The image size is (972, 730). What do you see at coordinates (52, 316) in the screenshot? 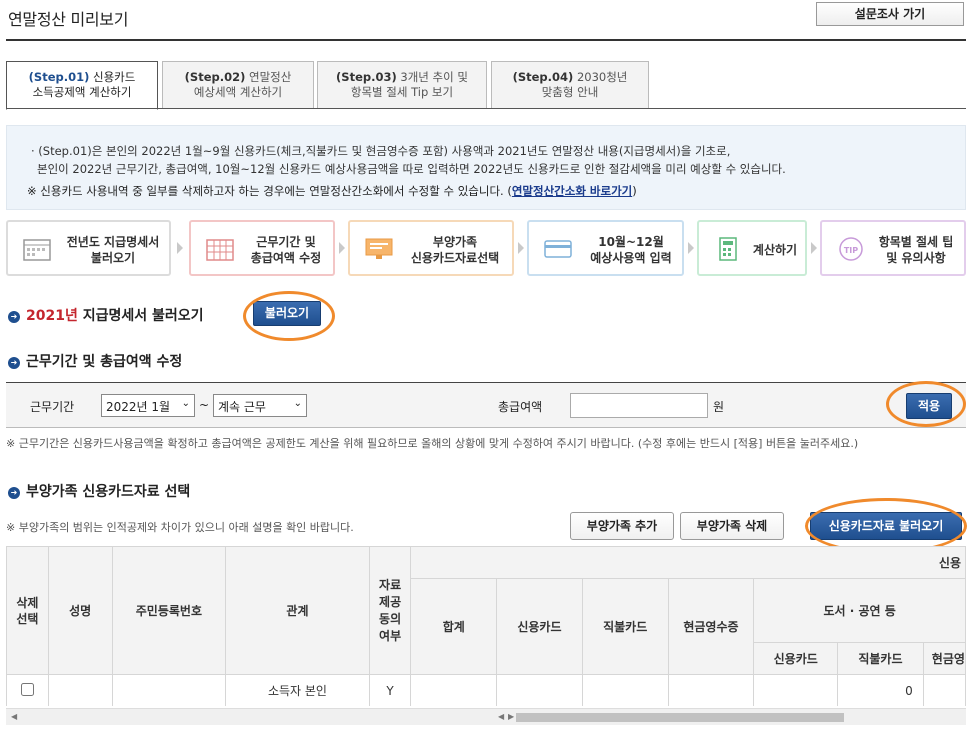
I see `section-year: 2021년` at bounding box center [52, 316].